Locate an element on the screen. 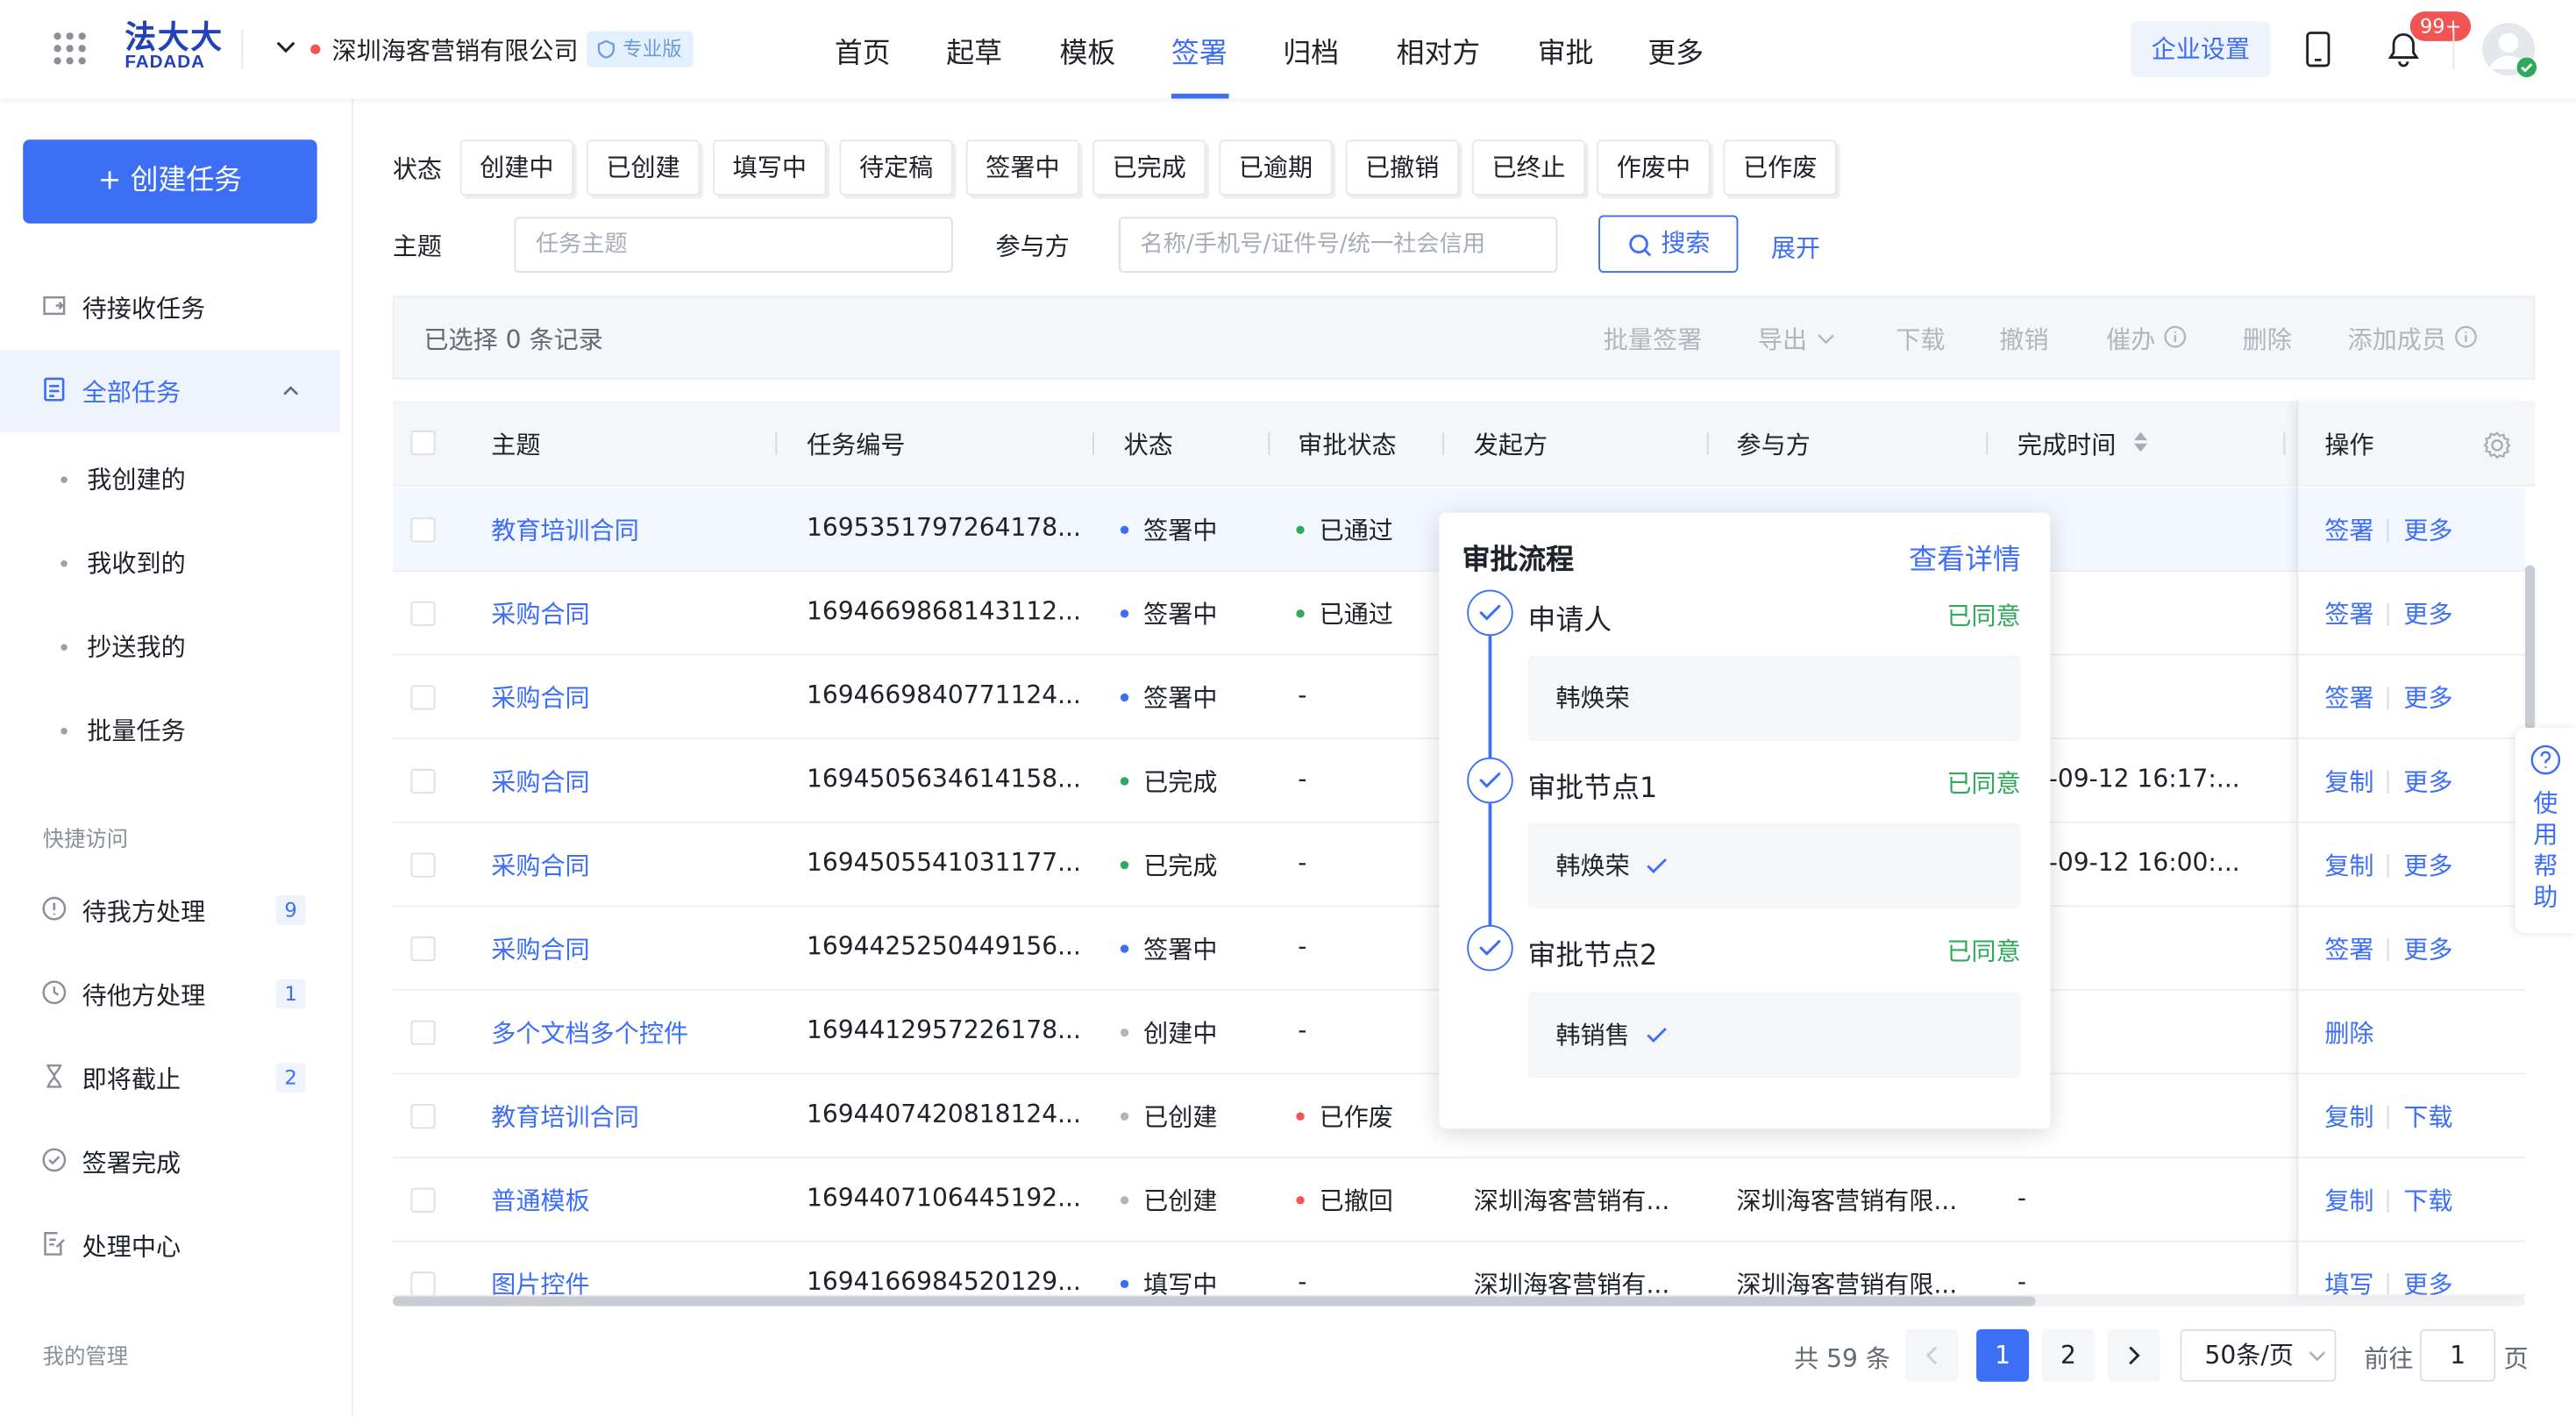 The width and height of the screenshot is (2576, 1417). nav-archive: 归档 is located at coordinates (1311, 50).